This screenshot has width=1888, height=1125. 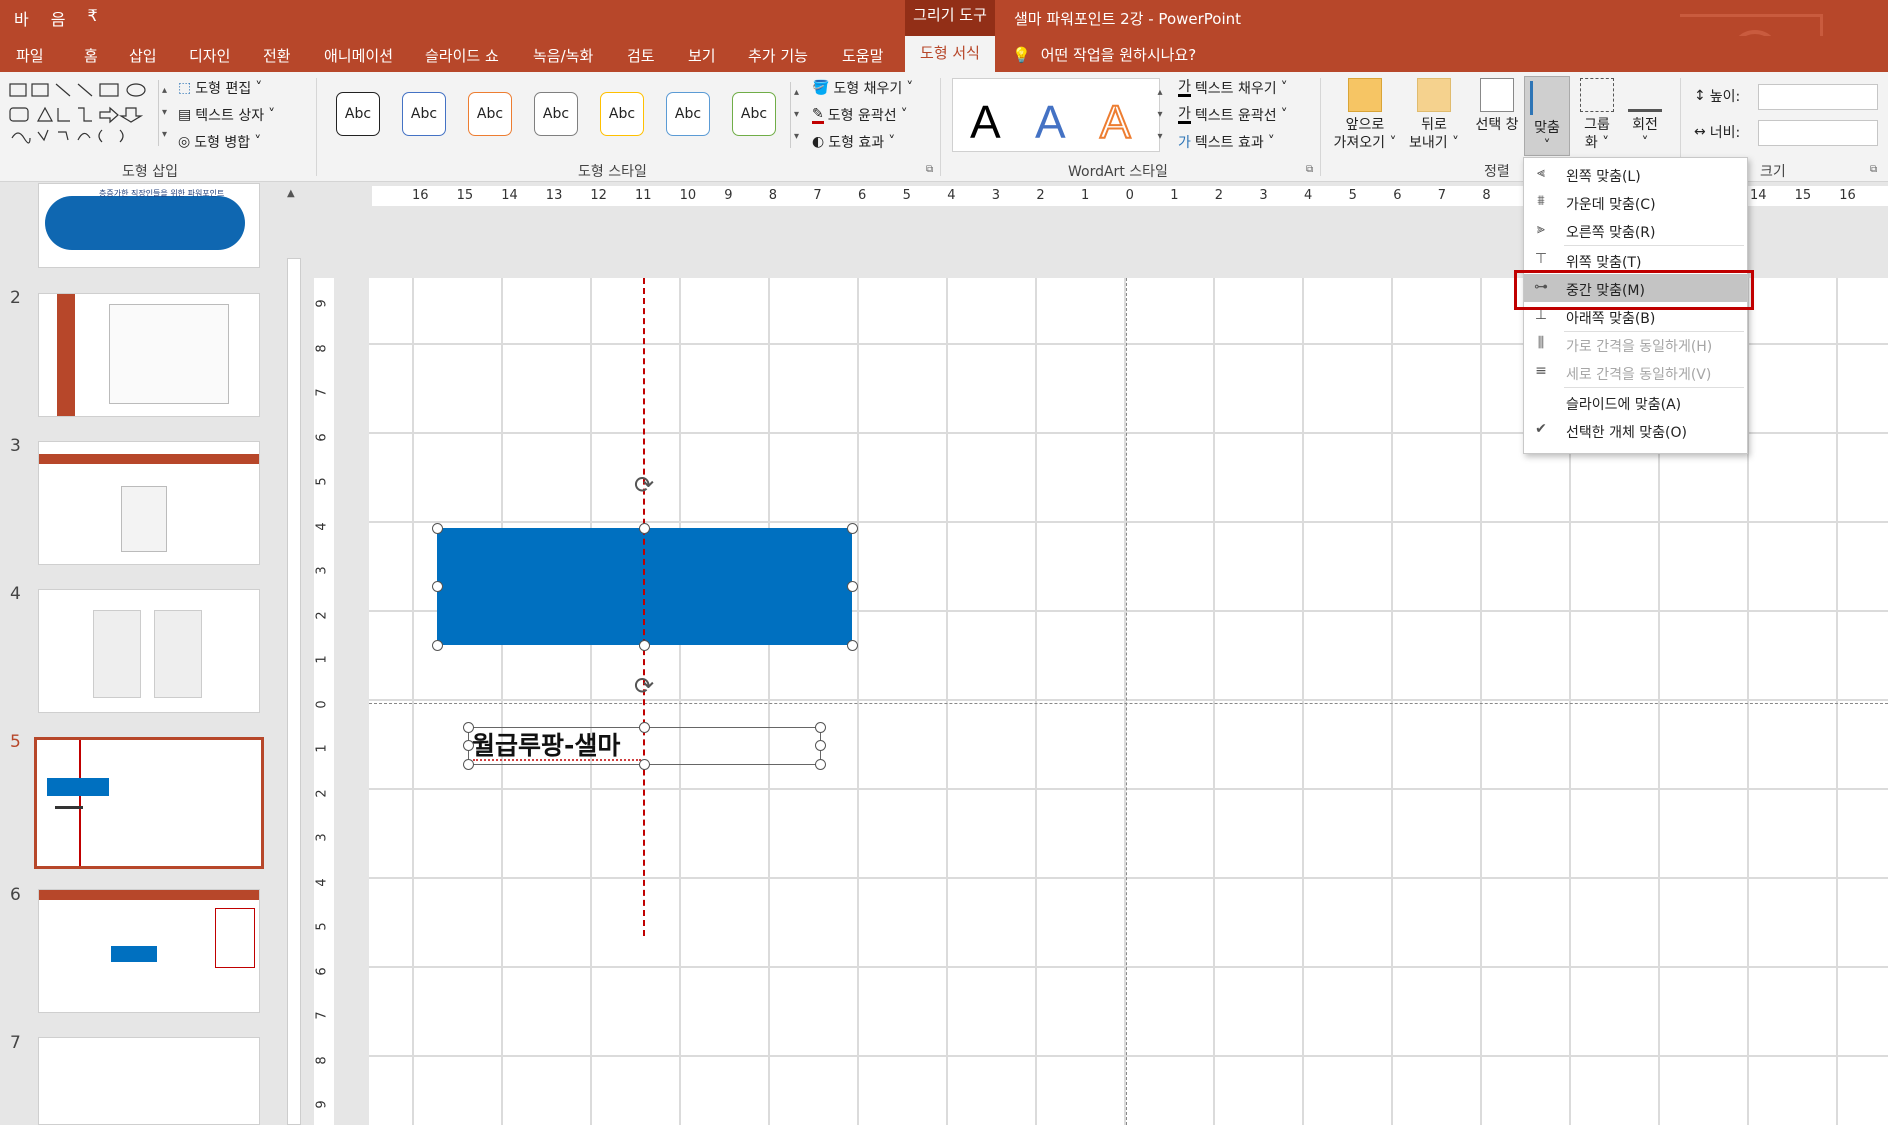 What do you see at coordinates (164, 113) in the screenshot?
I see `shape-gallery-scroll: ▴ ▾ ▾` at bounding box center [164, 113].